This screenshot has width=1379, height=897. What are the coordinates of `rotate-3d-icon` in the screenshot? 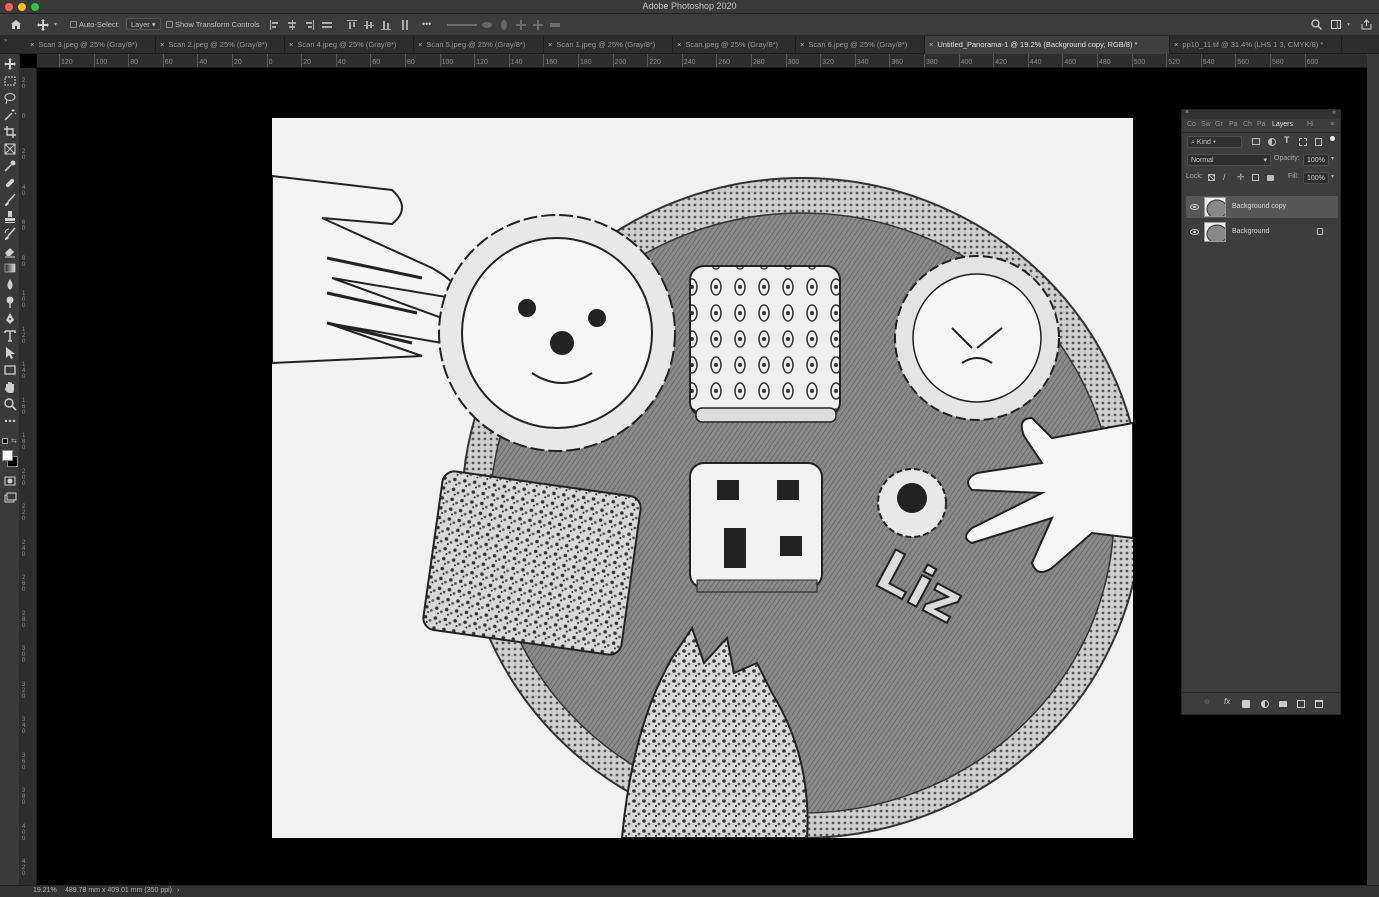 It's located at (487, 25).